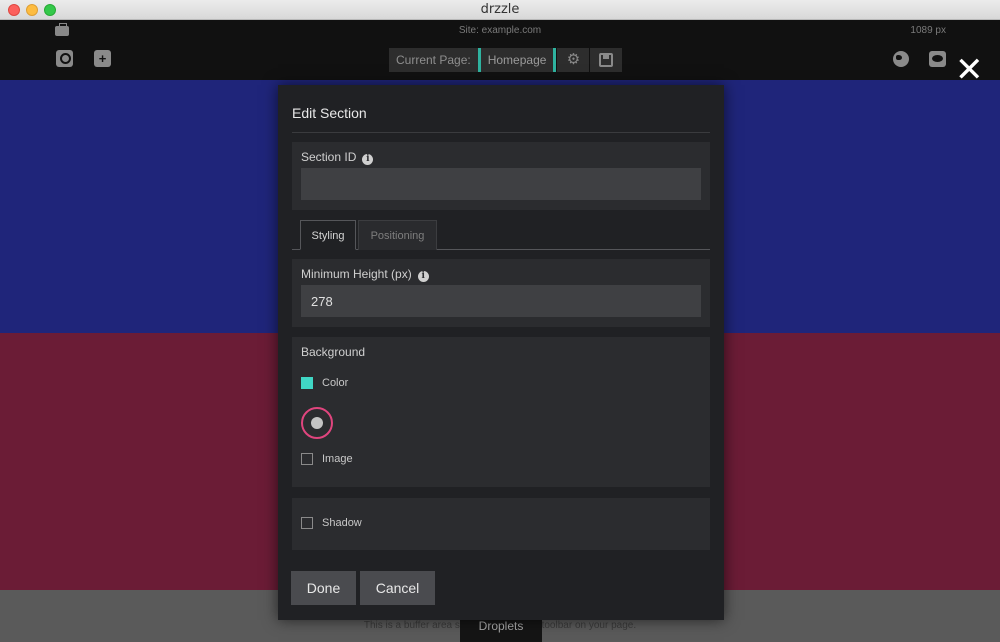 This screenshot has width=1000, height=642. What do you see at coordinates (64, 58) in the screenshot?
I see `search-page-icon` at bounding box center [64, 58].